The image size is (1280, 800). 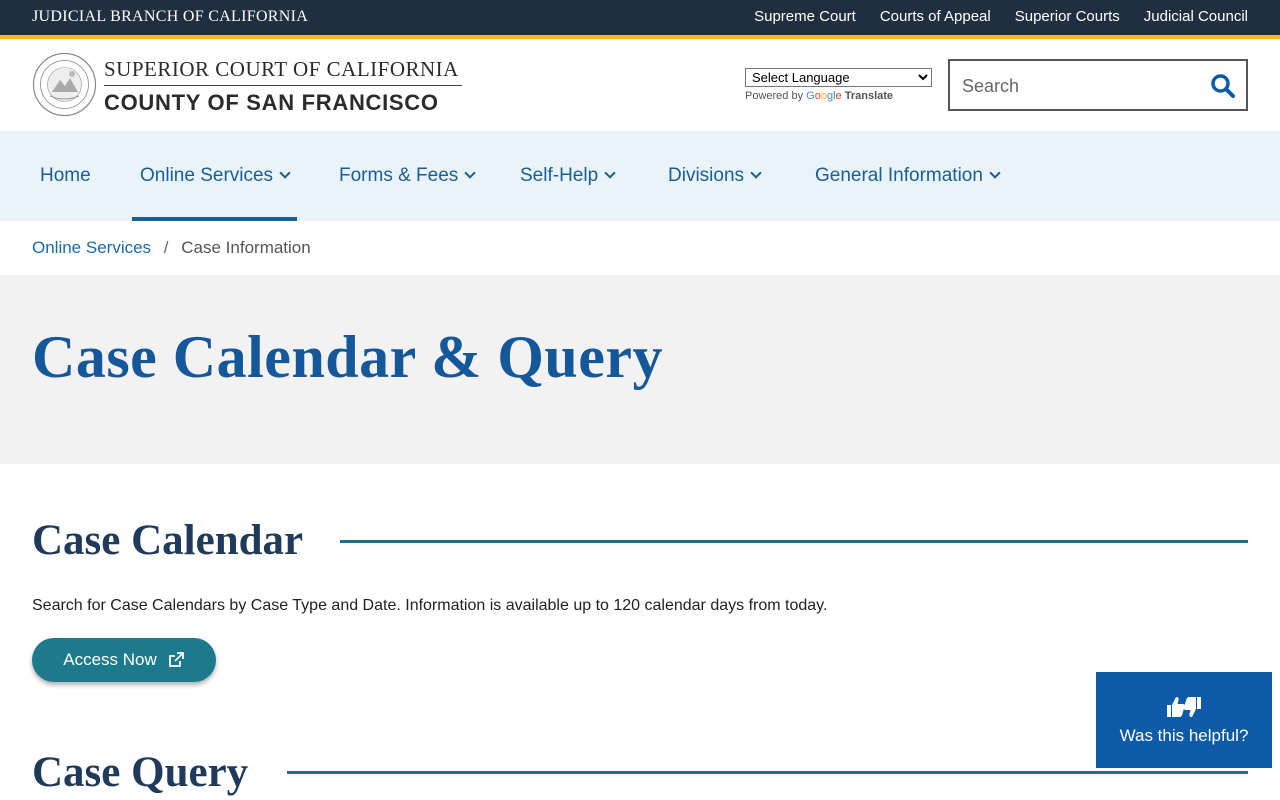 What do you see at coordinates (246, 247) in the screenshot?
I see `breadcrumb-current: Case Information` at bounding box center [246, 247].